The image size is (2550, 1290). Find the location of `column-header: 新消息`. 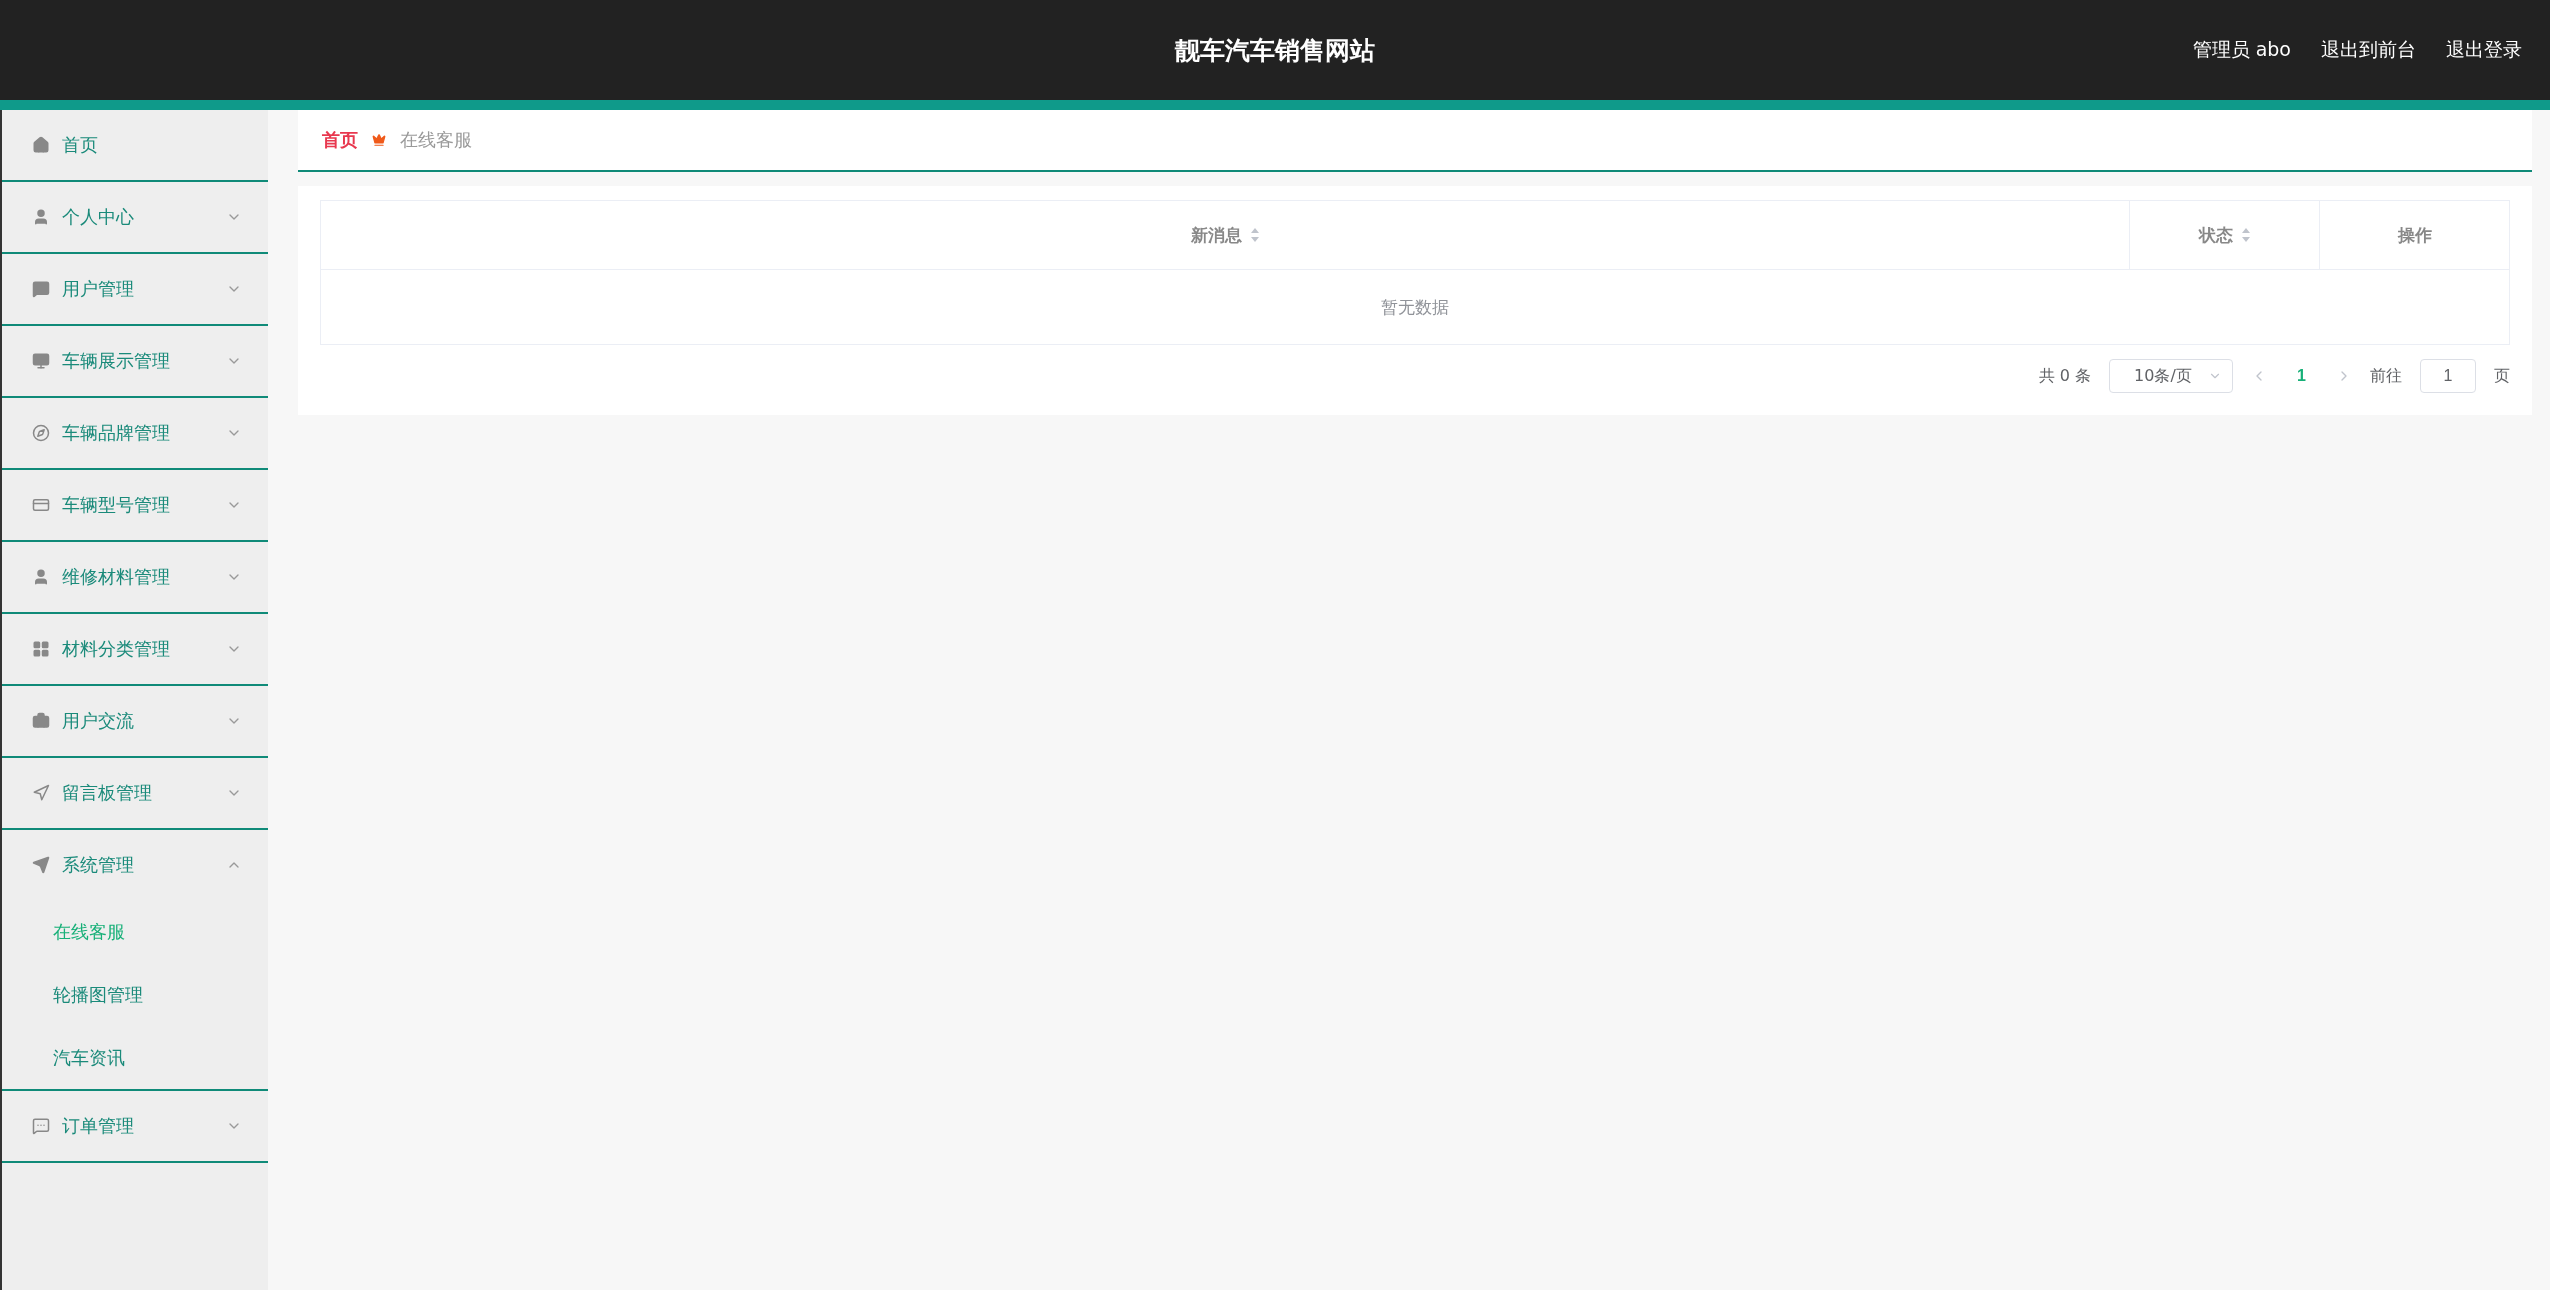

column-header: 新消息 is located at coordinates (1225, 235).